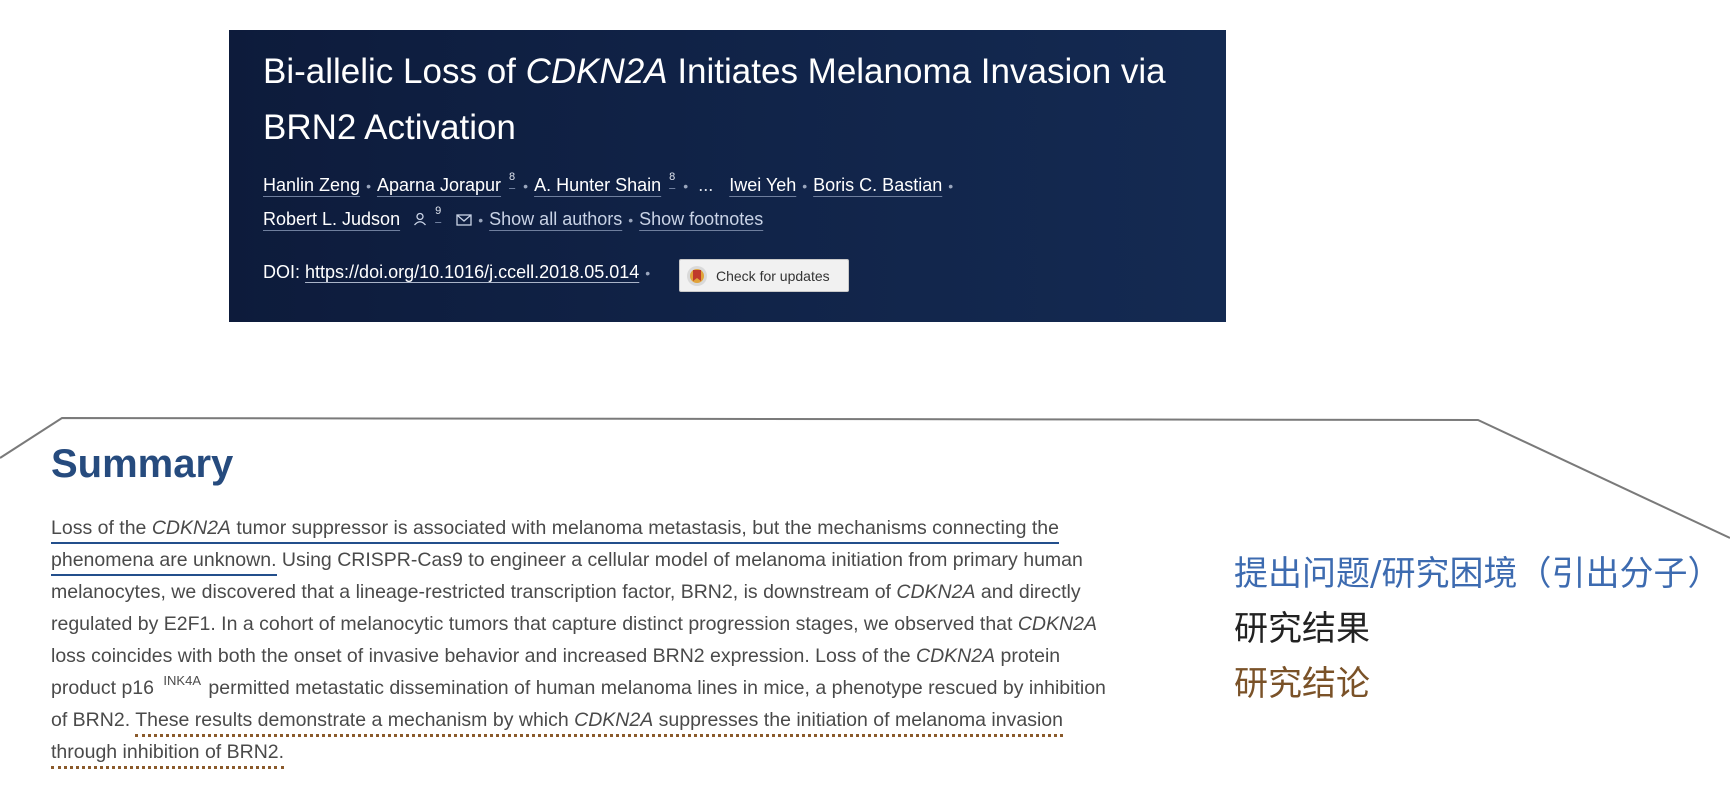 The width and height of the screenshot is (1730, 796). What do you see at coordinates (1302, 629) in the screenshot?
I see `annotation-results: 研究结果` at bounding box center [1302, 629].